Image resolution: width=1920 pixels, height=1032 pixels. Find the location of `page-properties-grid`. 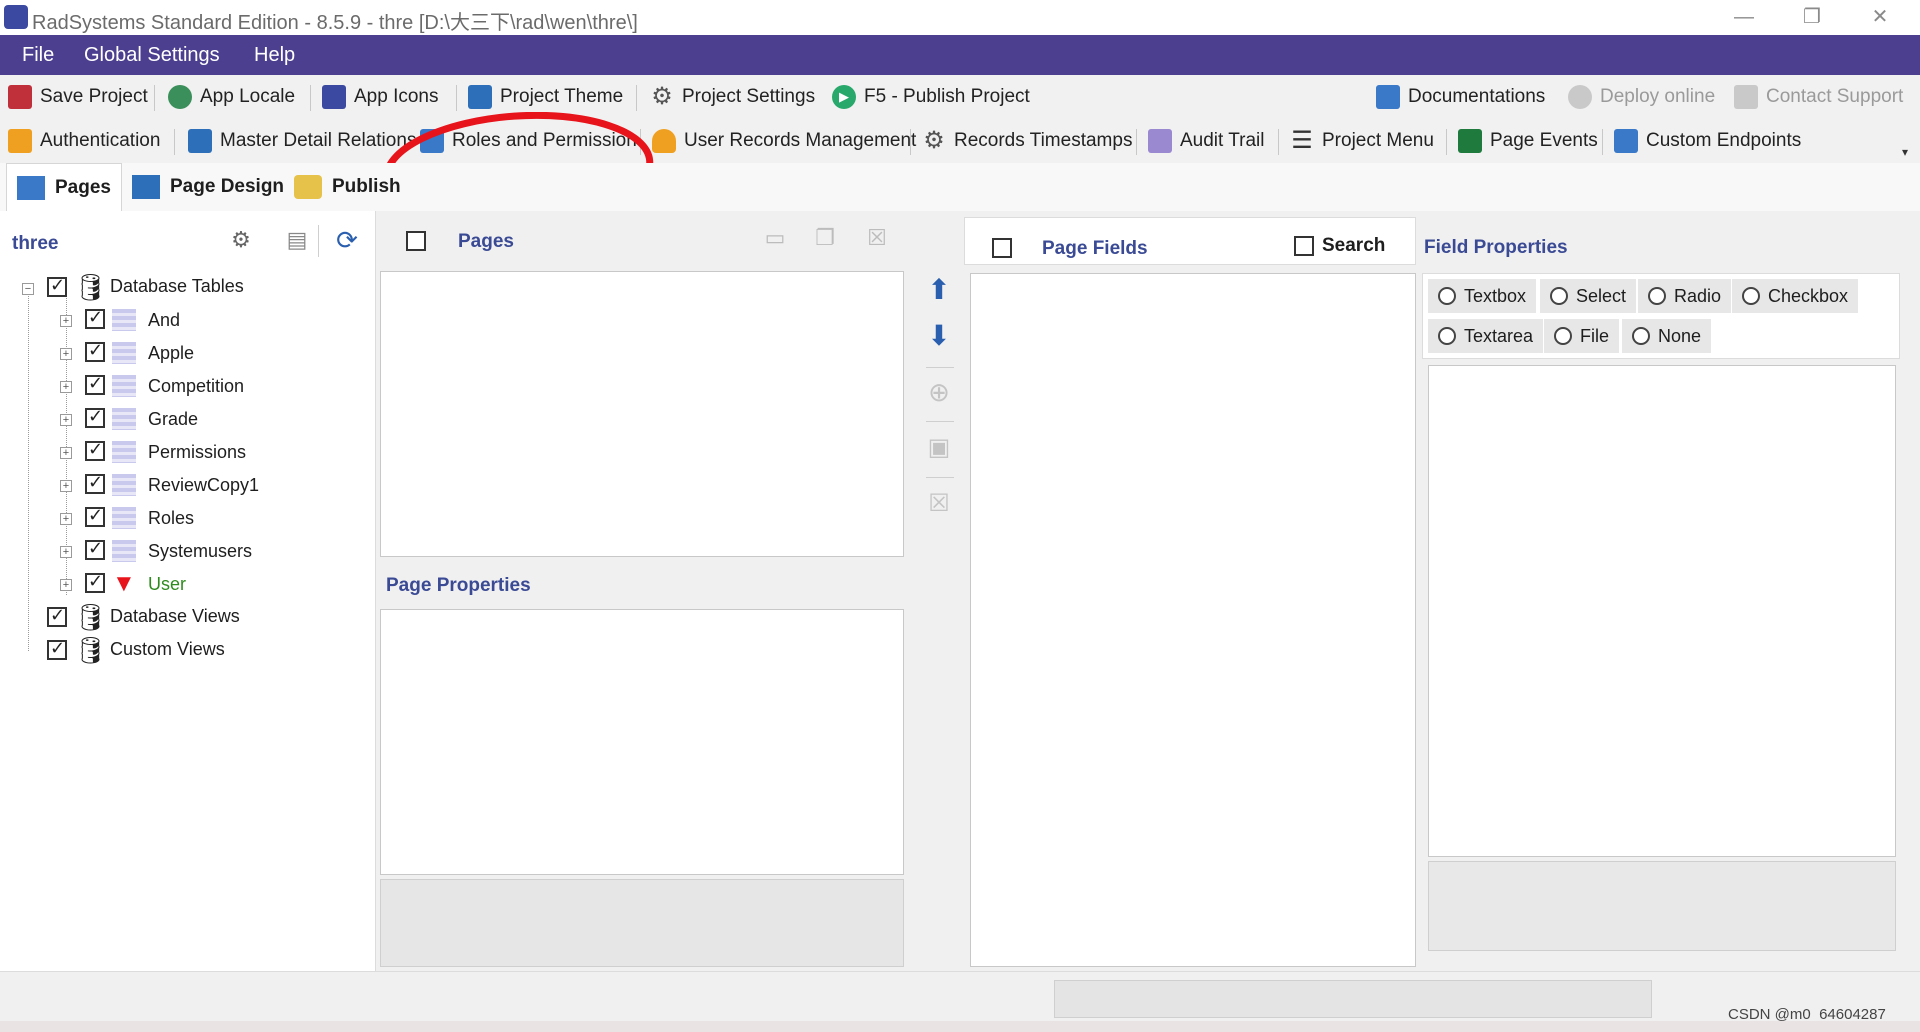

page-properties-grid is located at coordinates (642, 742).